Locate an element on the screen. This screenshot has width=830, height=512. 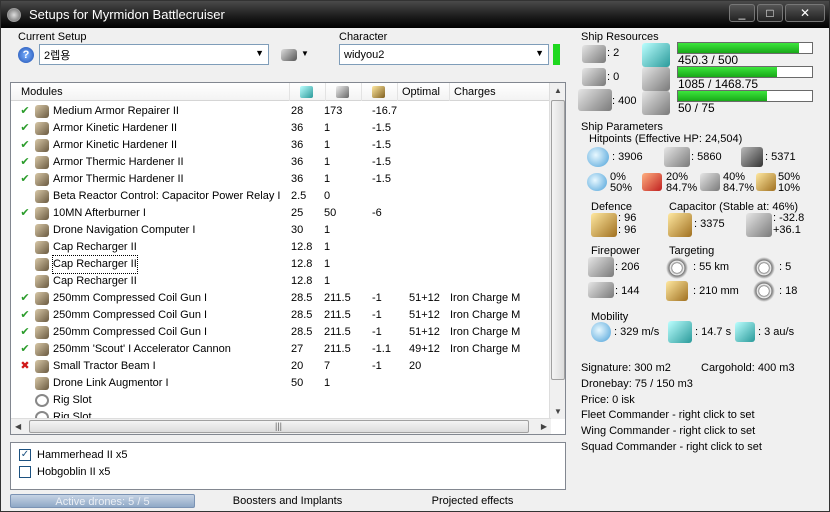
minimize-button: _ is located at coordinates (742, 13).